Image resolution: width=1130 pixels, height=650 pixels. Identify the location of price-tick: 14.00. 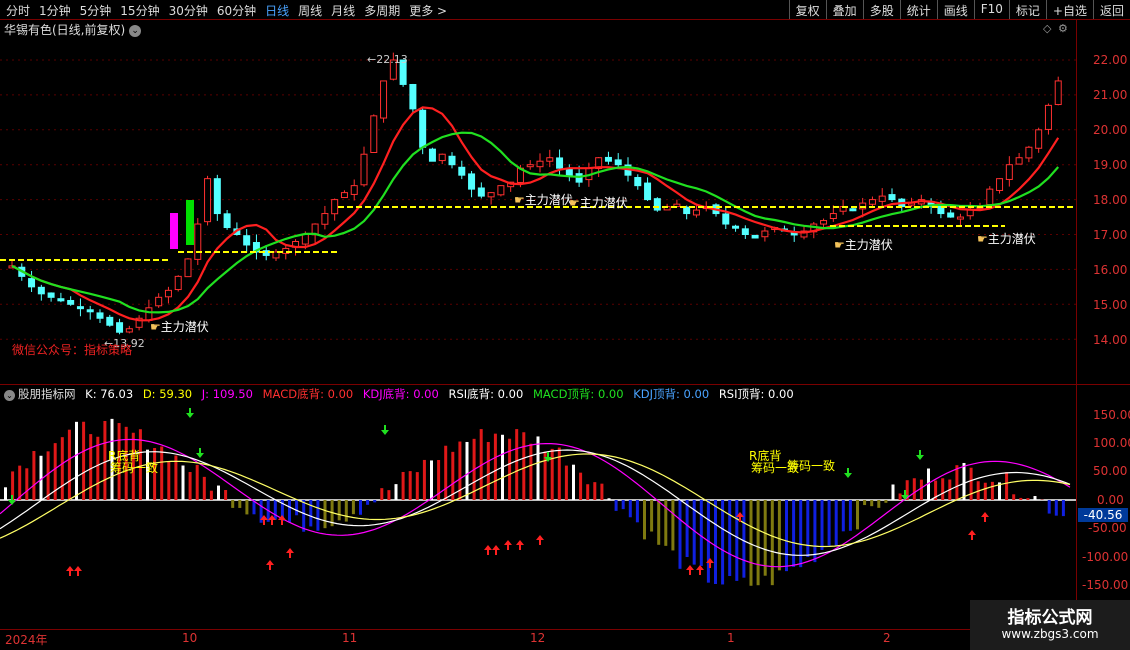
(1110, 340).